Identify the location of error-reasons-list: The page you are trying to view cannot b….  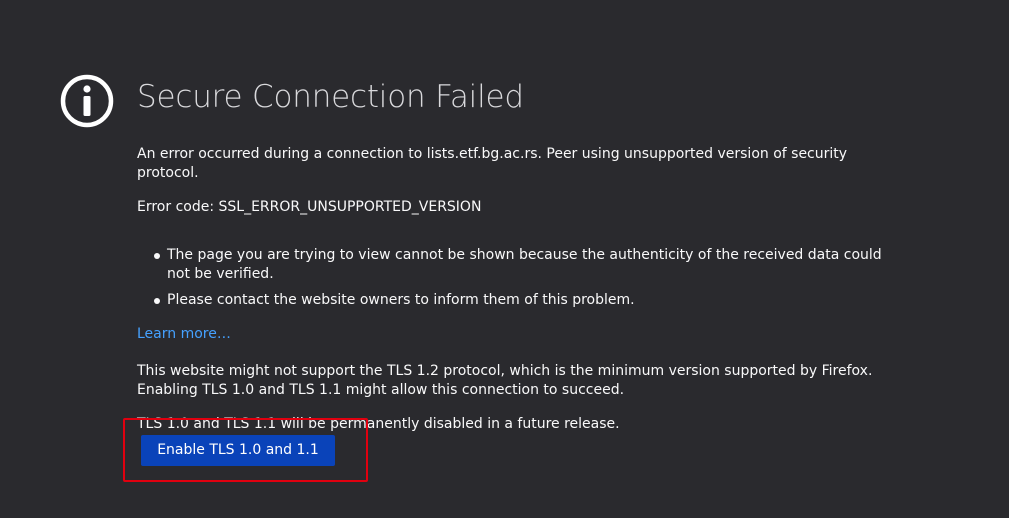
(517, 278).